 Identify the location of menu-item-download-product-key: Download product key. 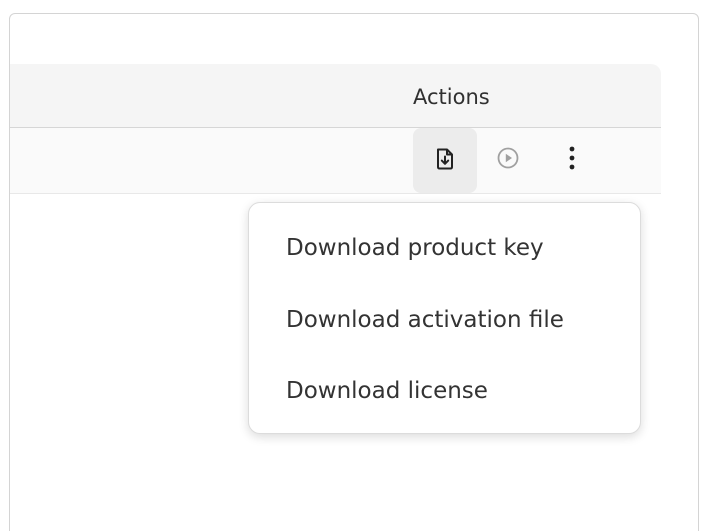
(444, 248).